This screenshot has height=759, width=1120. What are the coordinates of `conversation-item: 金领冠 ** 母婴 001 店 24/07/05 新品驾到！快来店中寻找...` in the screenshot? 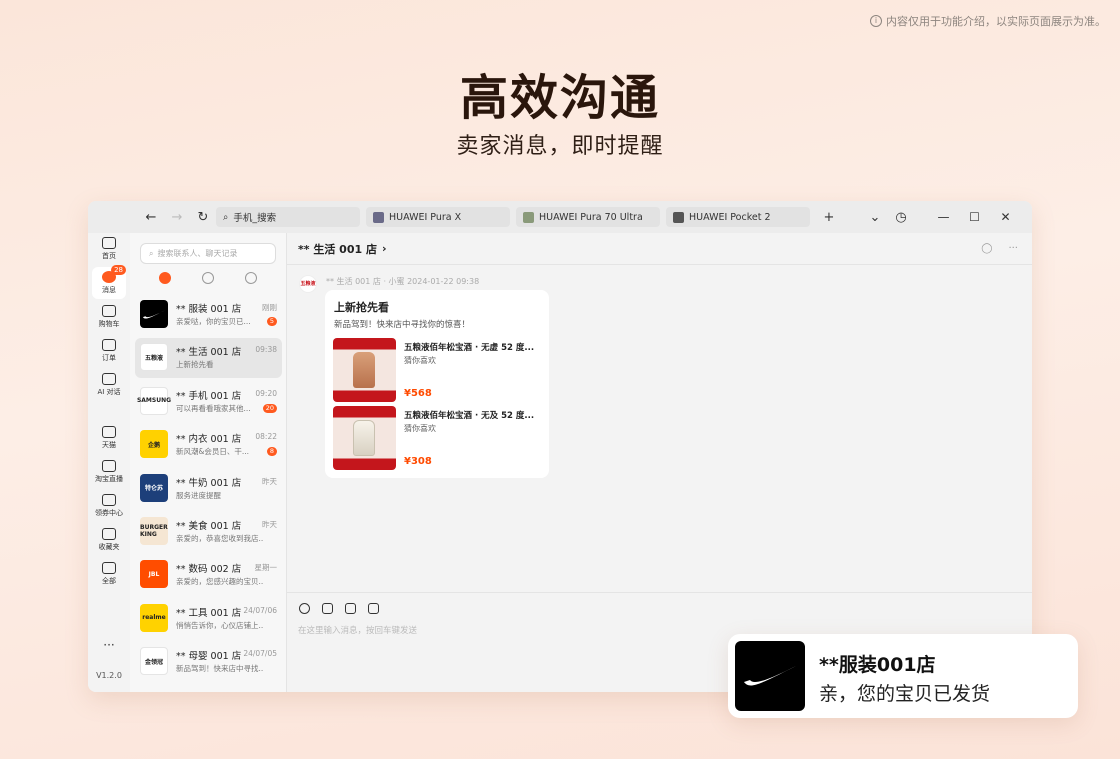 It's located at (208, 662).